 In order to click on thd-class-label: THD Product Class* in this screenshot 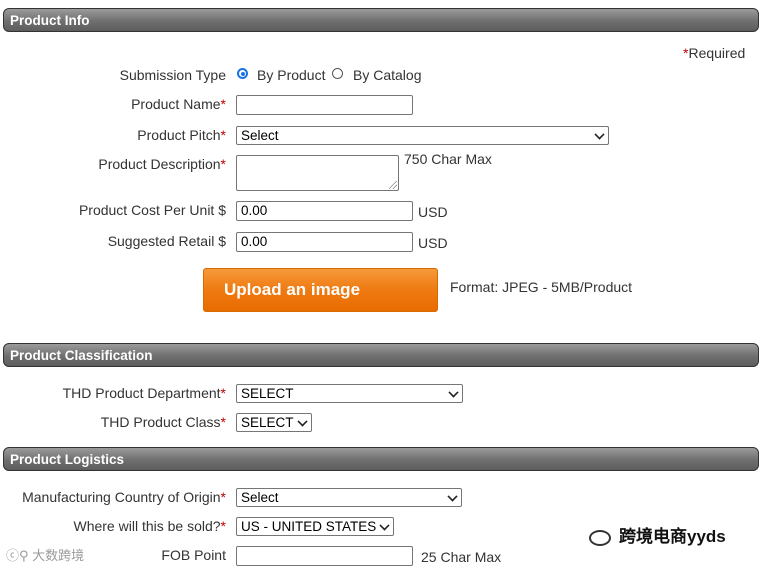, I will do `click(163, 422)`.